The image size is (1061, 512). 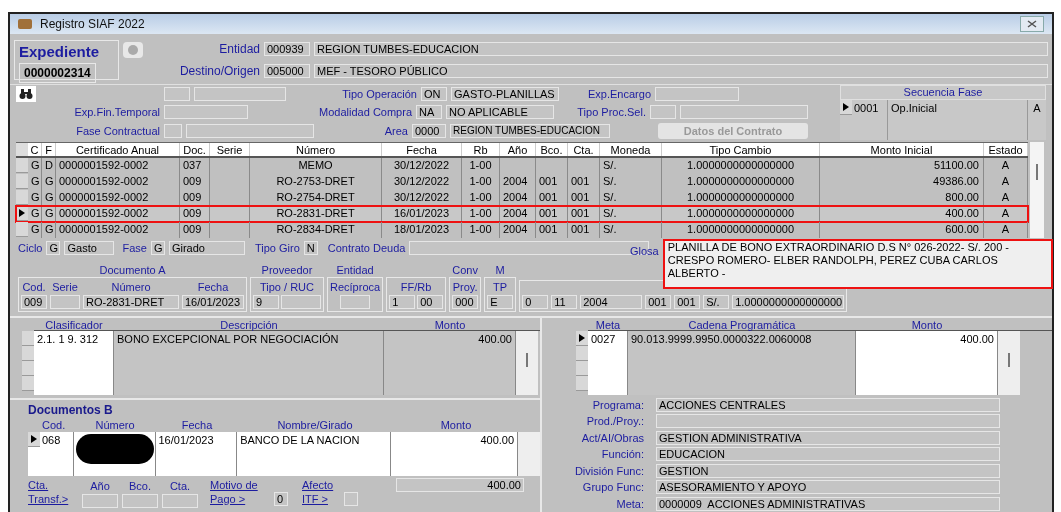 I want to click on table-row: G G 0000001592-0002 009 RO-2834-DRET 18/01/2023 1-00 2004 001 001 S/. 1.0000000000000000 600.00 A, so click(x=522, y=229).